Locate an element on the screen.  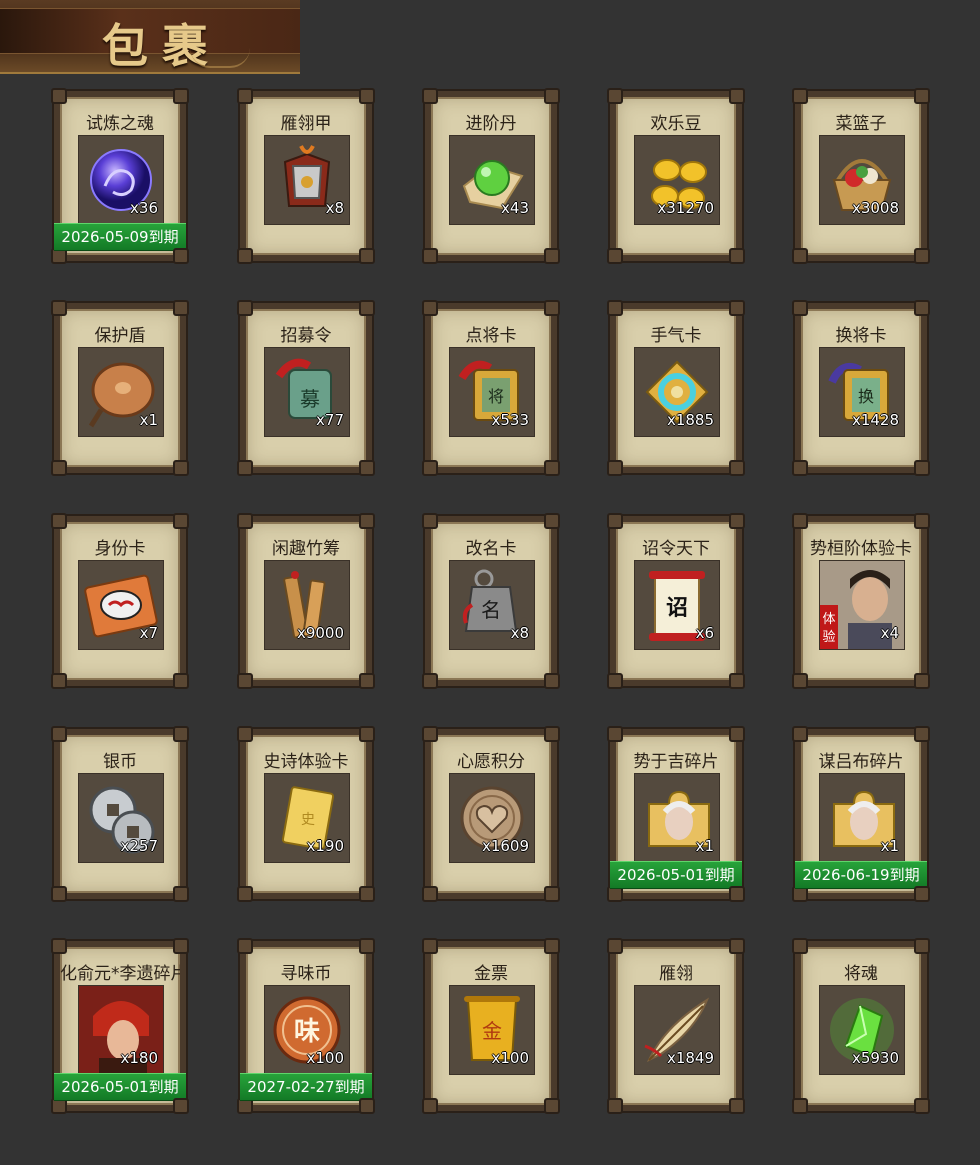
item-count: x77 is located at coordinates (330, 420).